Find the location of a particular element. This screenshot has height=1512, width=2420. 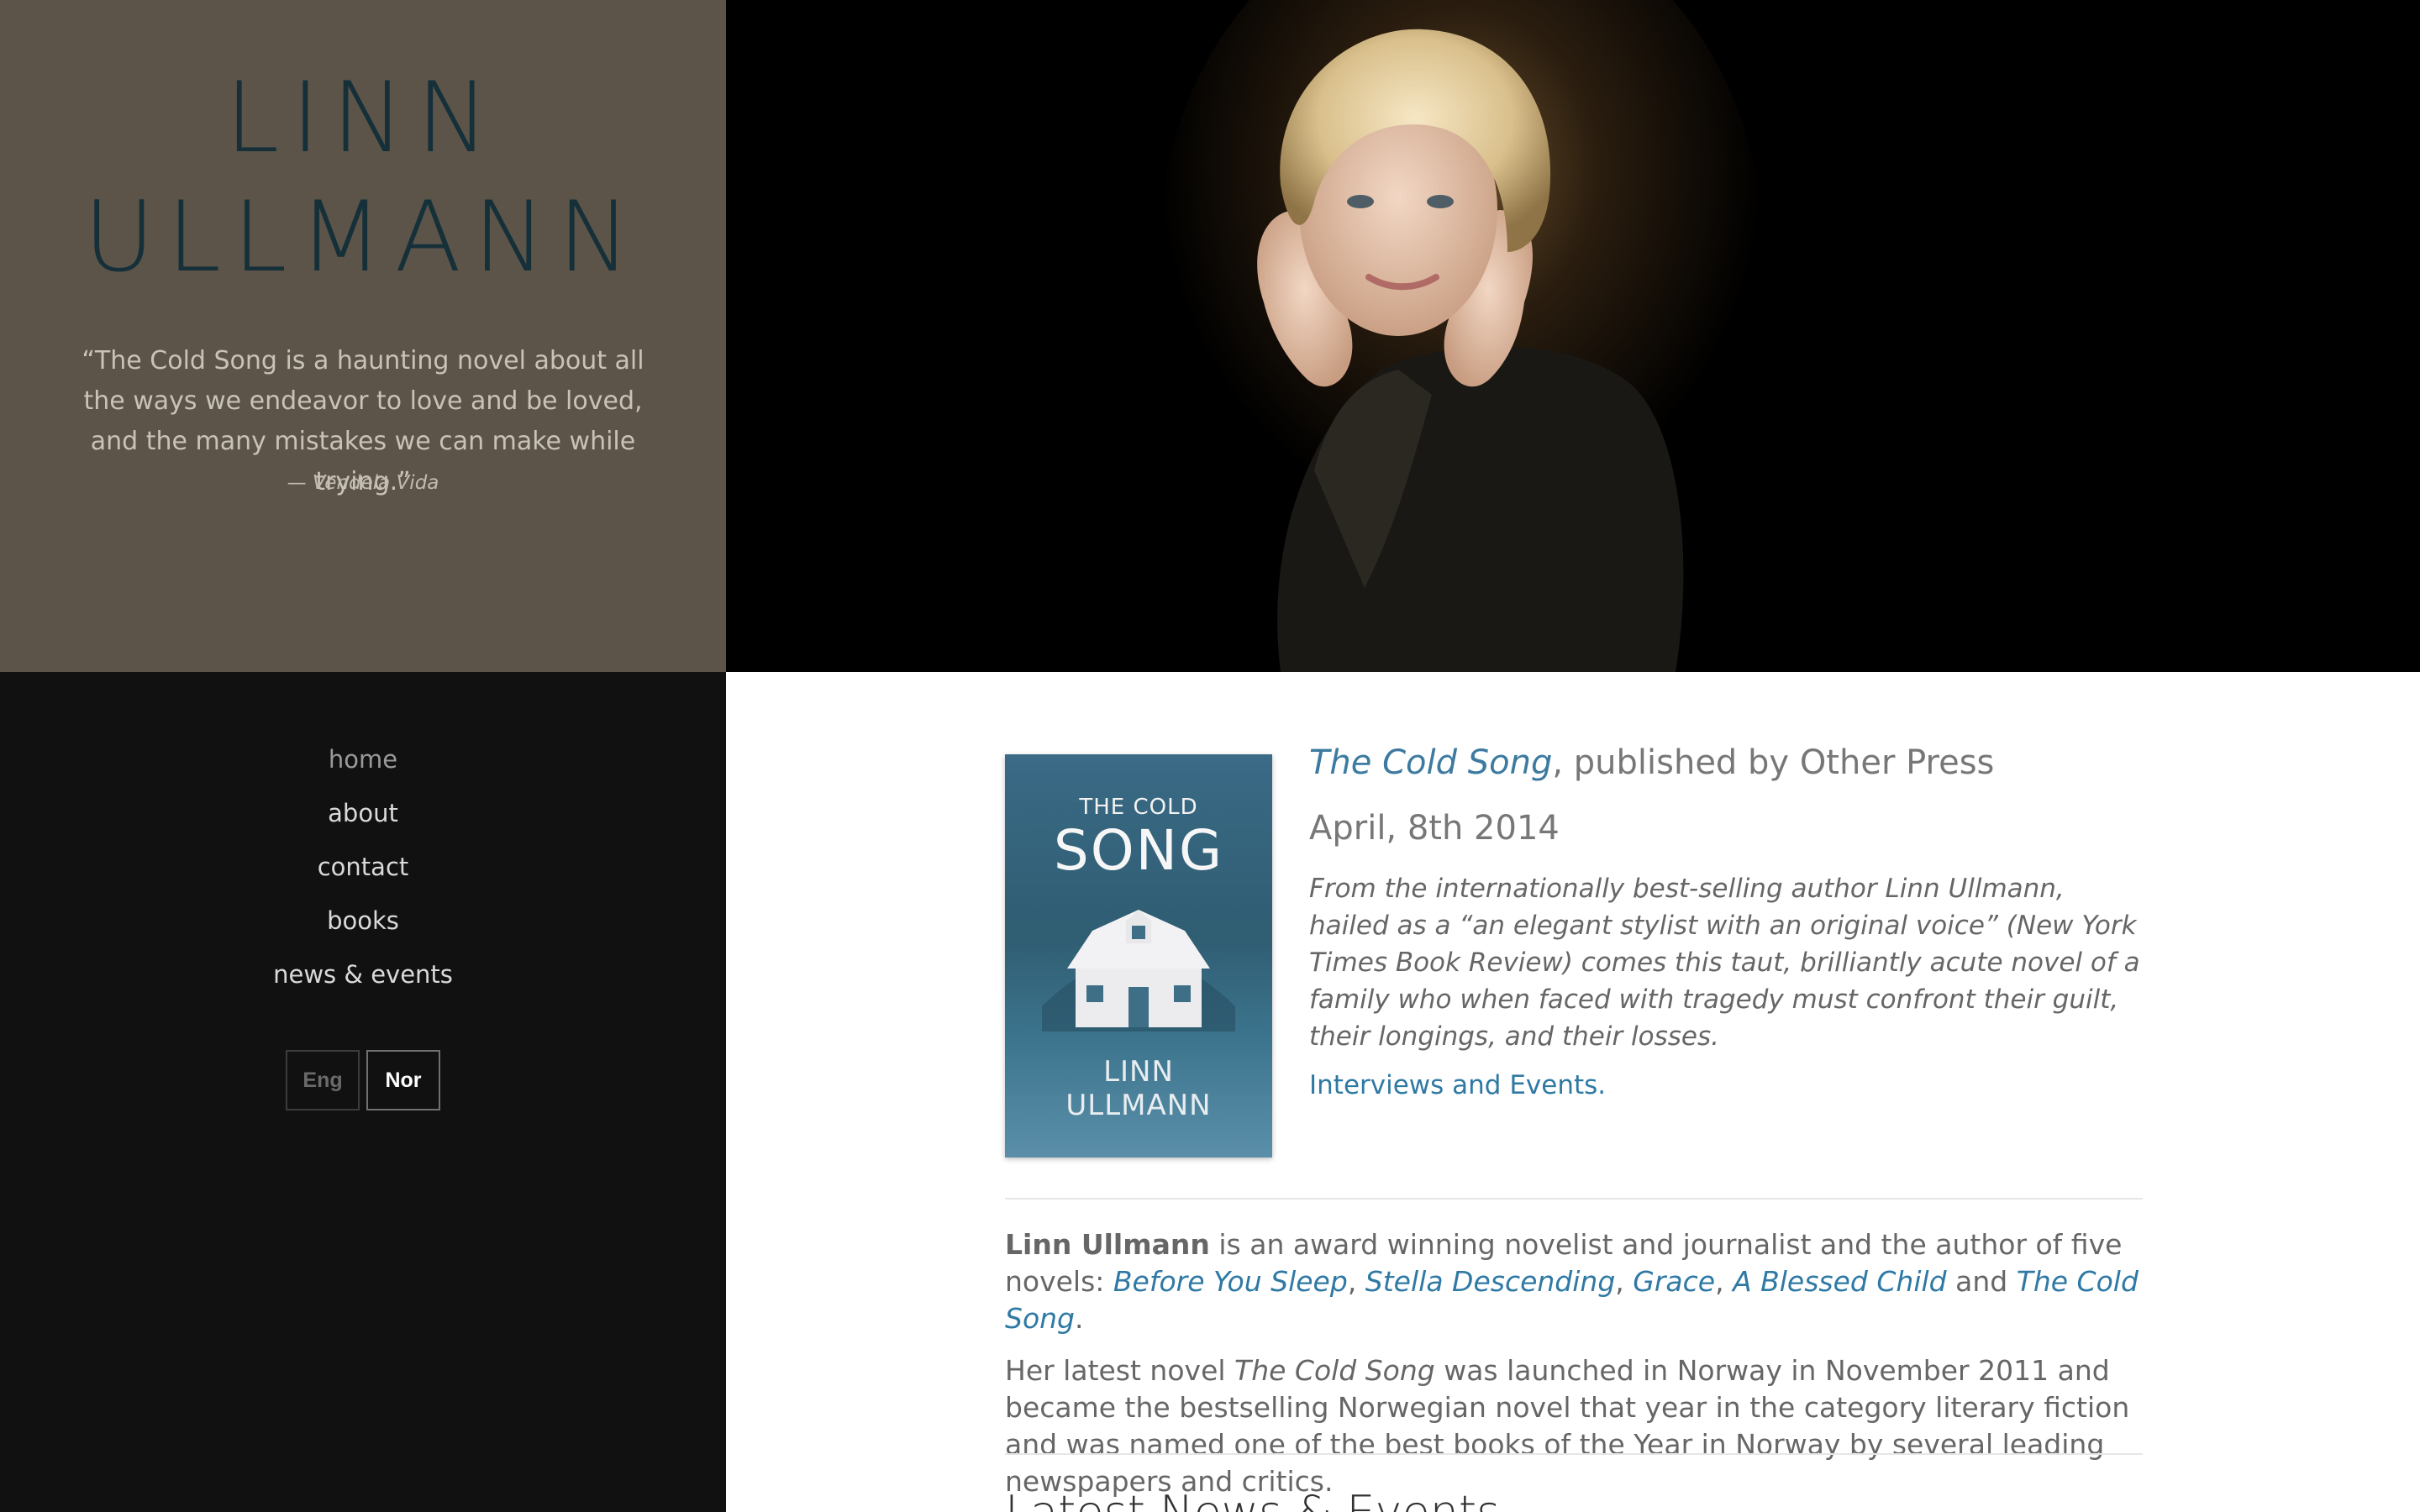

site-title: LINN ULLMANN is located at coordinates (363, 178).